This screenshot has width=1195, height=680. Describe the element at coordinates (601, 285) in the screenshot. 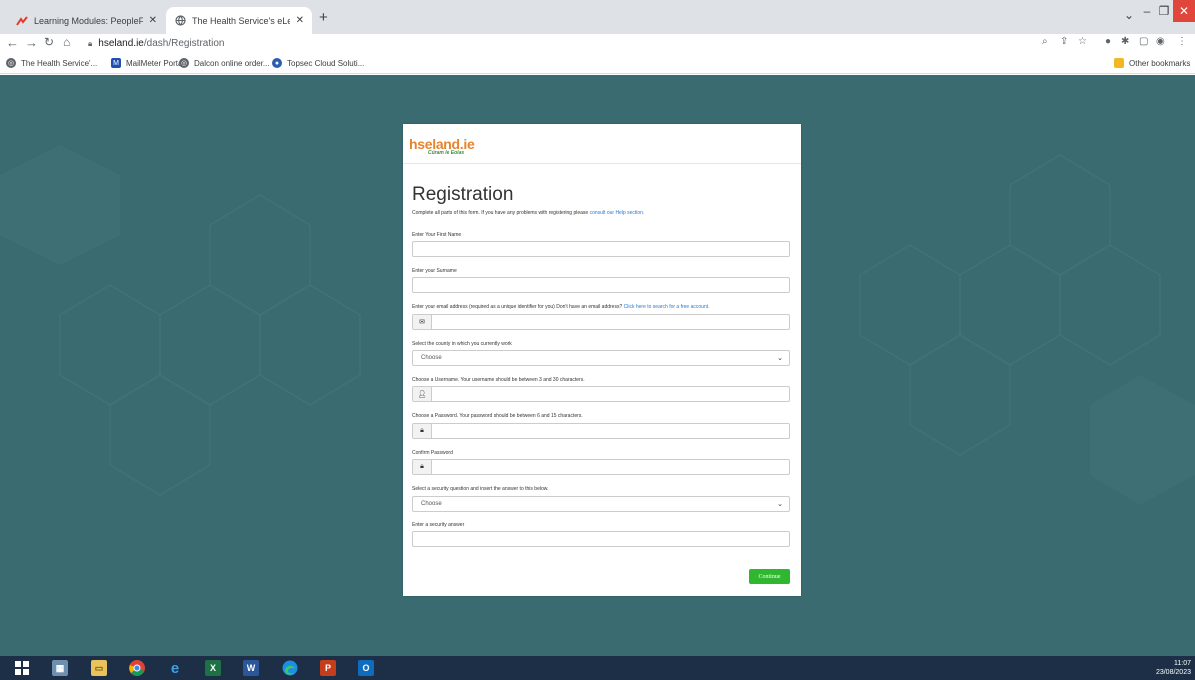

I see `surname-input` at that location.